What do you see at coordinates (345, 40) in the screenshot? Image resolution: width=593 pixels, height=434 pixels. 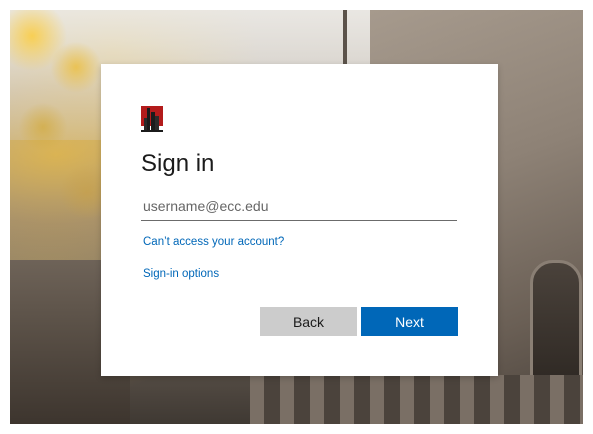 I see `background-pole` at bounding box center [345, 40].